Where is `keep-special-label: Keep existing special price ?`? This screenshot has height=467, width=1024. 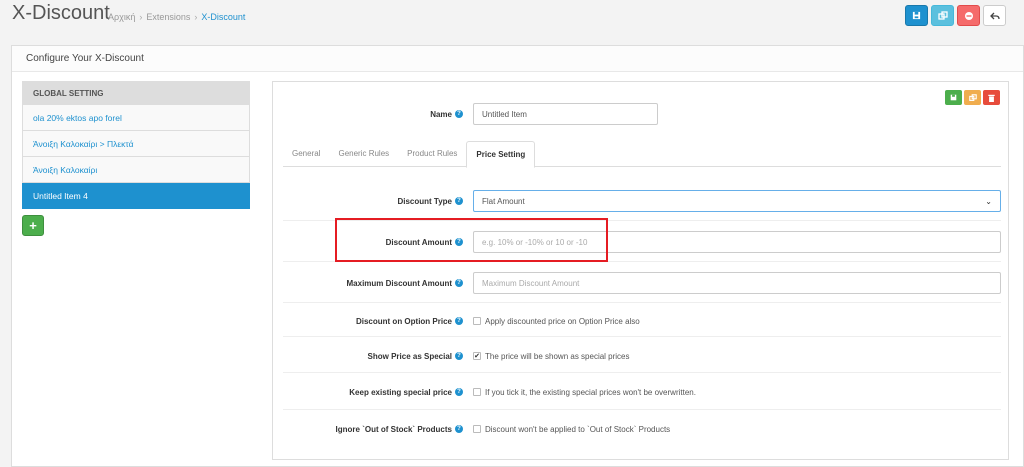 keep-special-label: Keep existing special price ? is located at coordinates (373, 392).